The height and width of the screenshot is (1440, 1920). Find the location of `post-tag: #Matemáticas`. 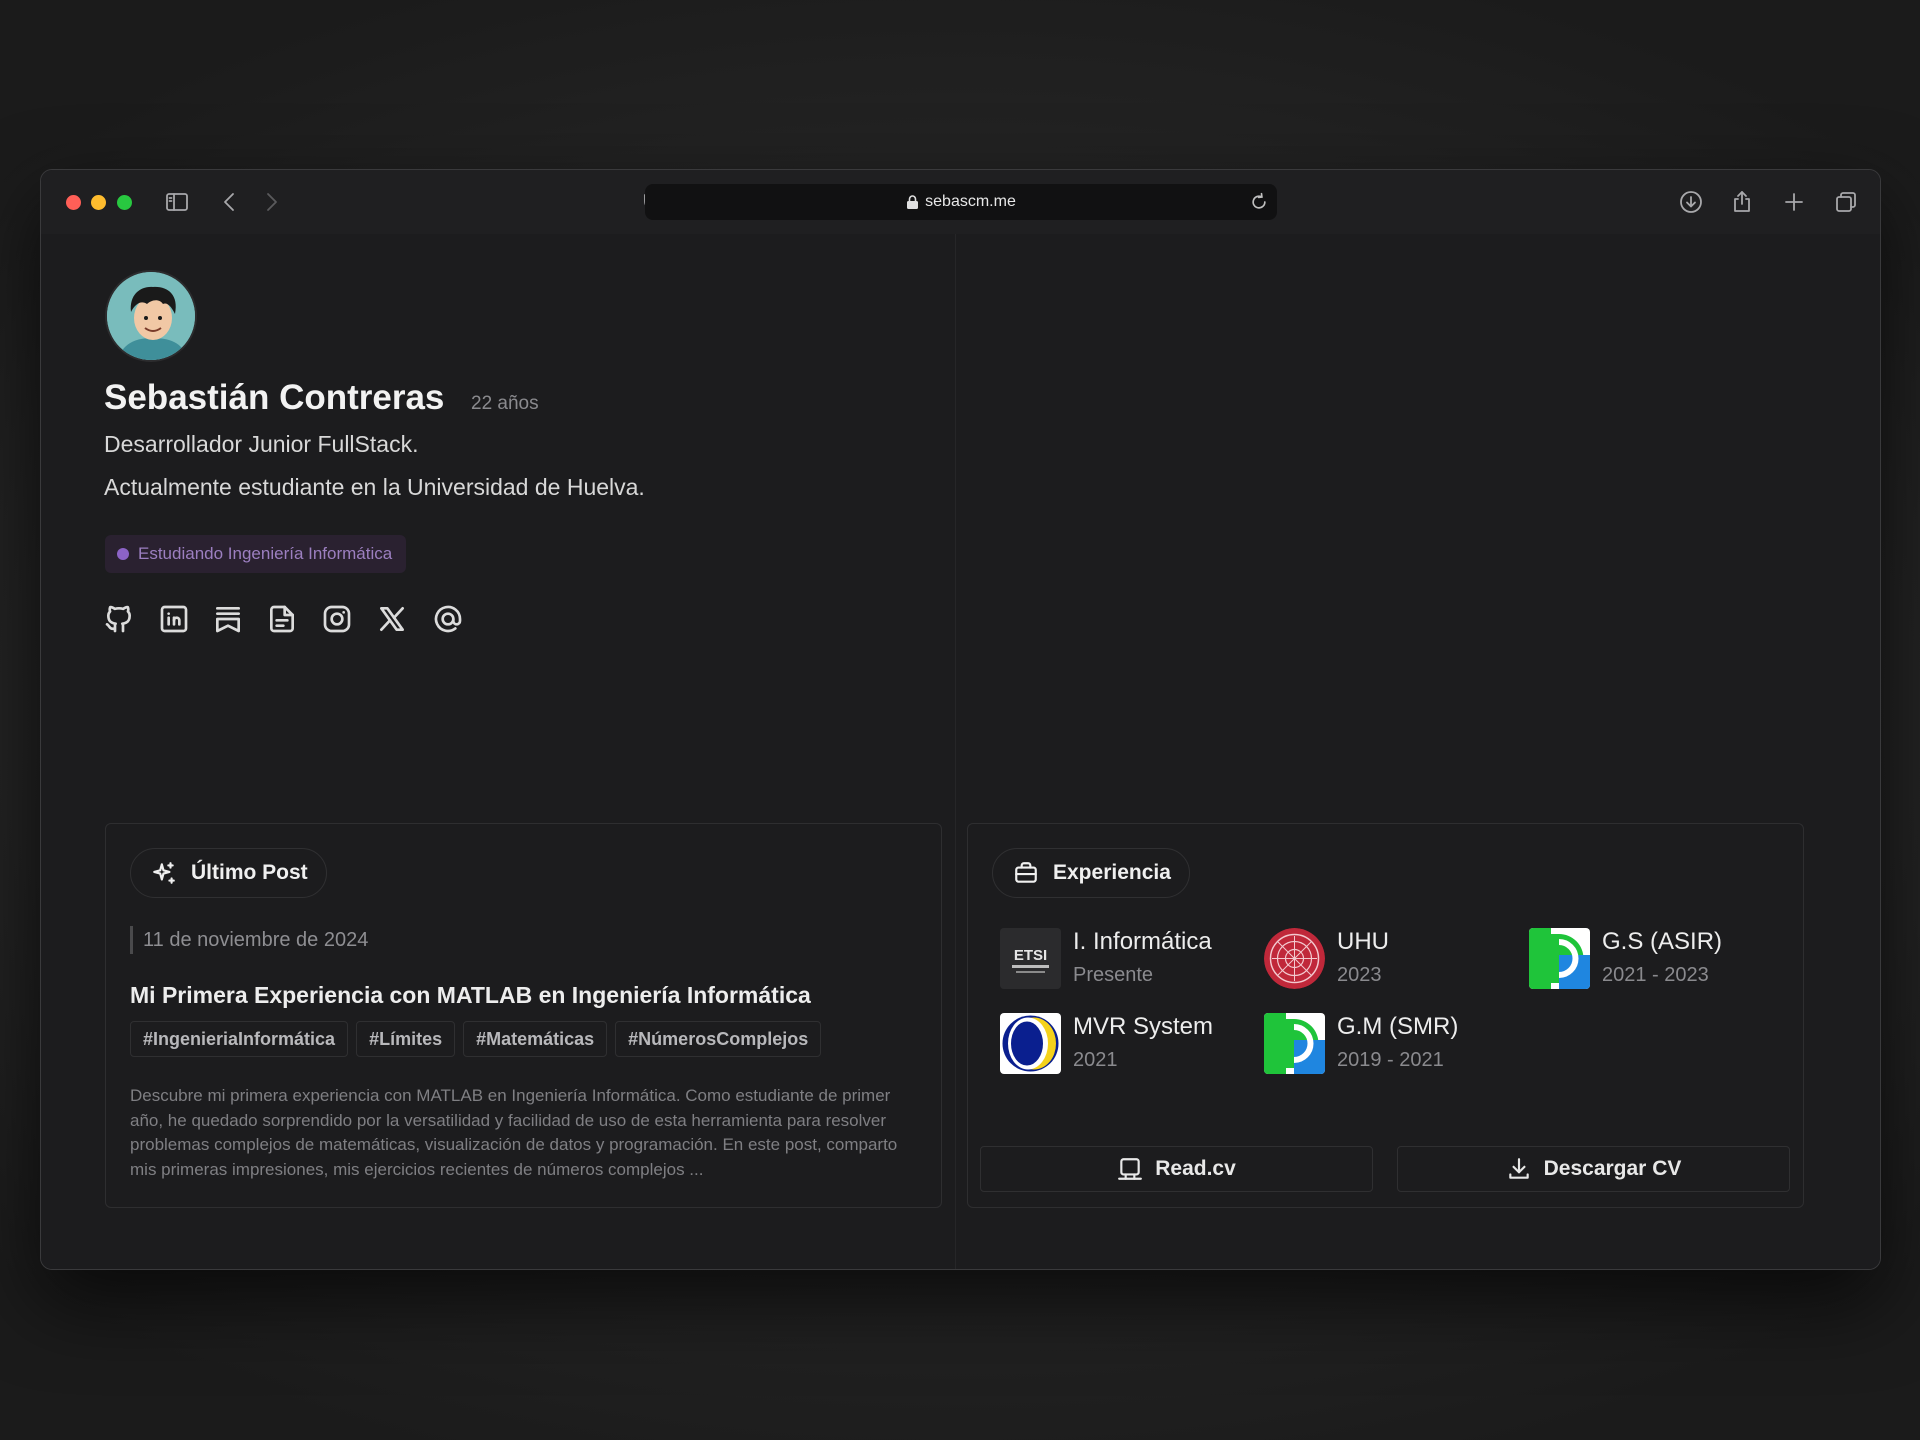

post-tag: #Matemáticas is located at coordinates (535, 1039).